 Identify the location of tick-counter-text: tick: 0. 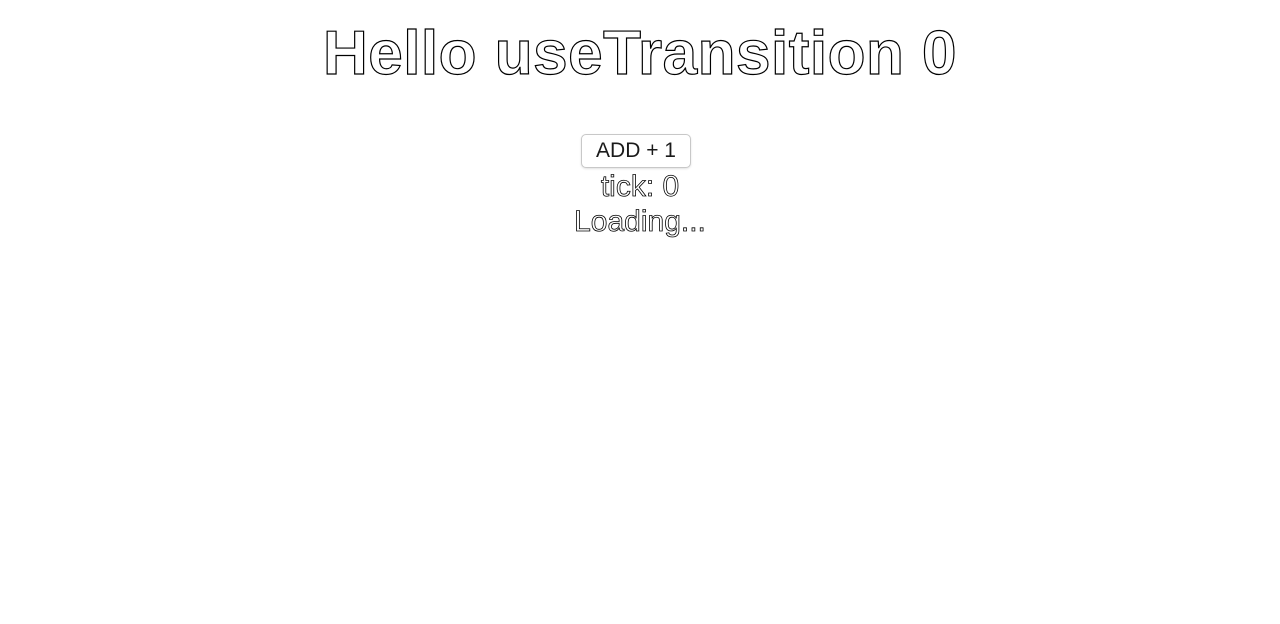
(640, 187).